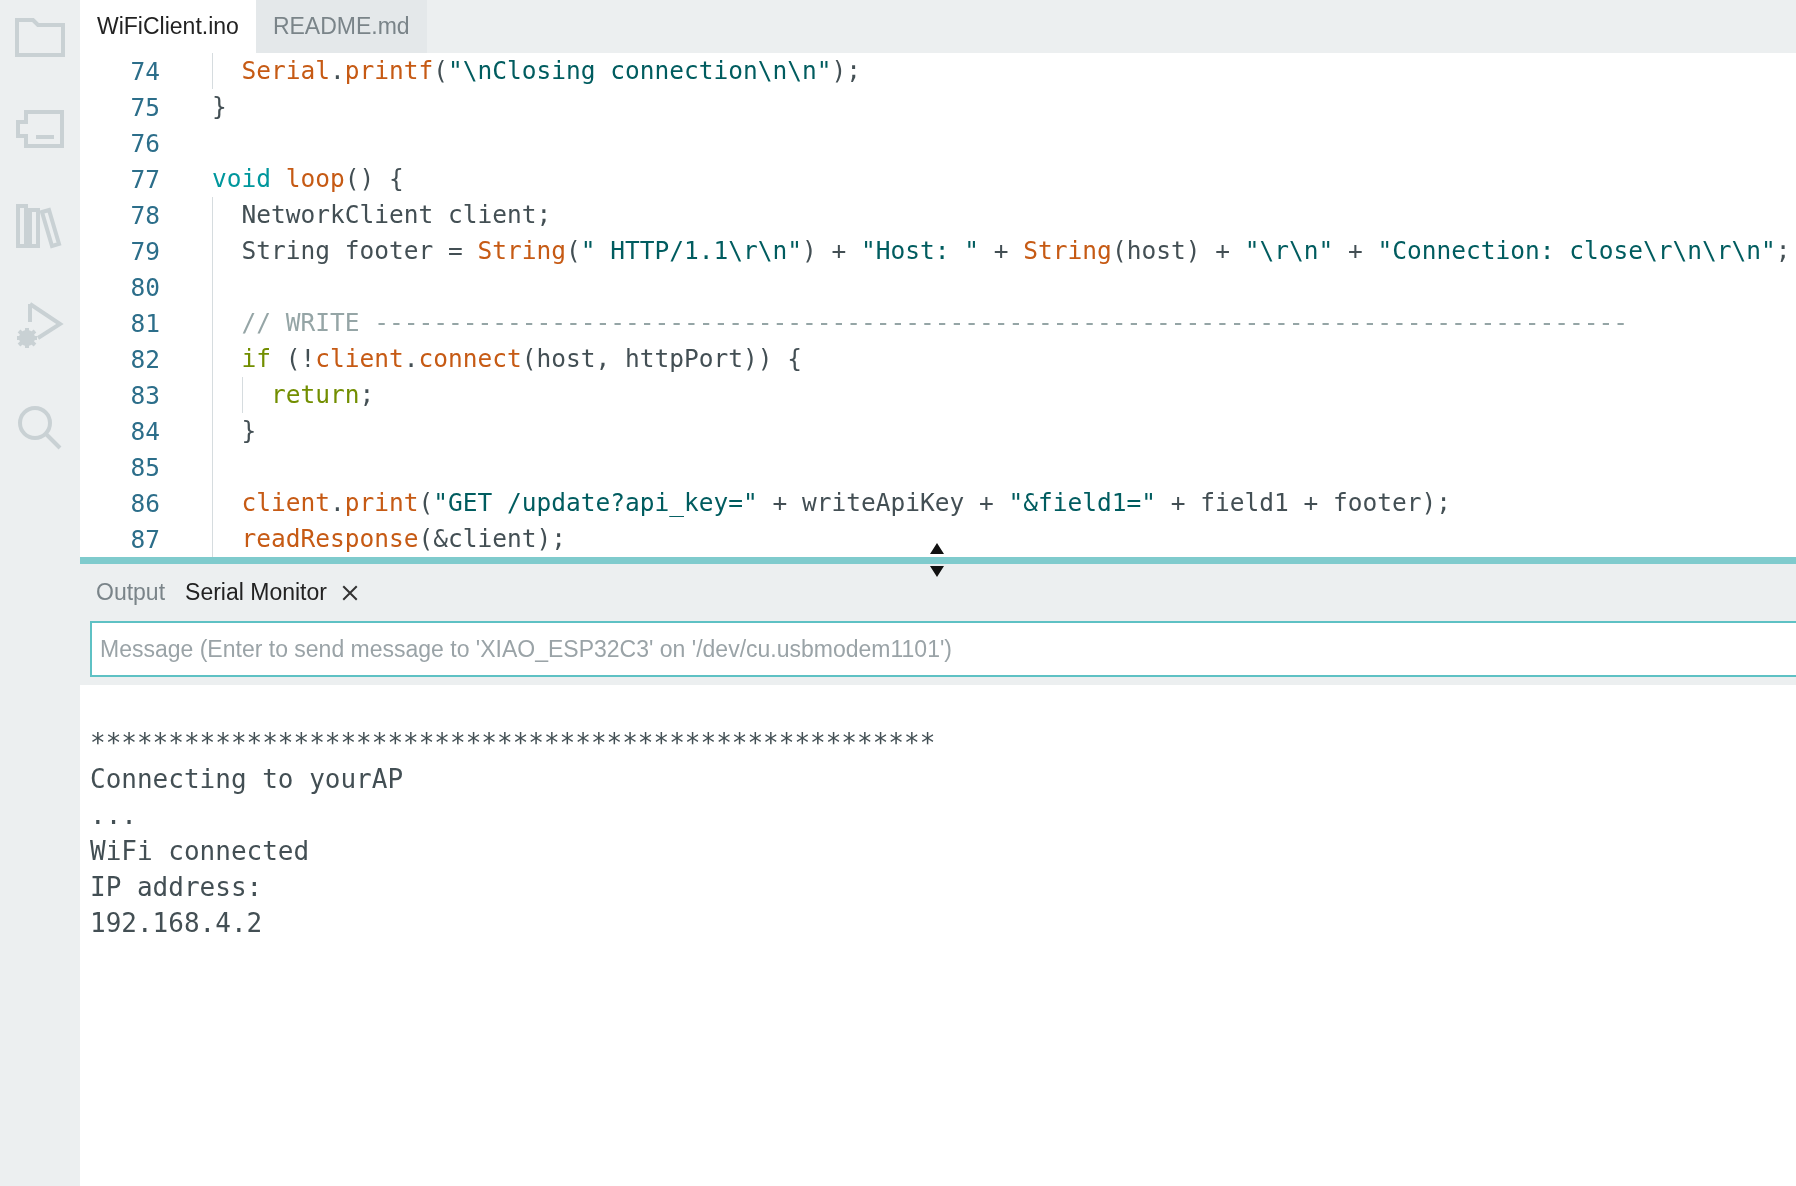  Describe the element at coordinates (349, 592) in the screenshot. I see `close-icon` at that location.